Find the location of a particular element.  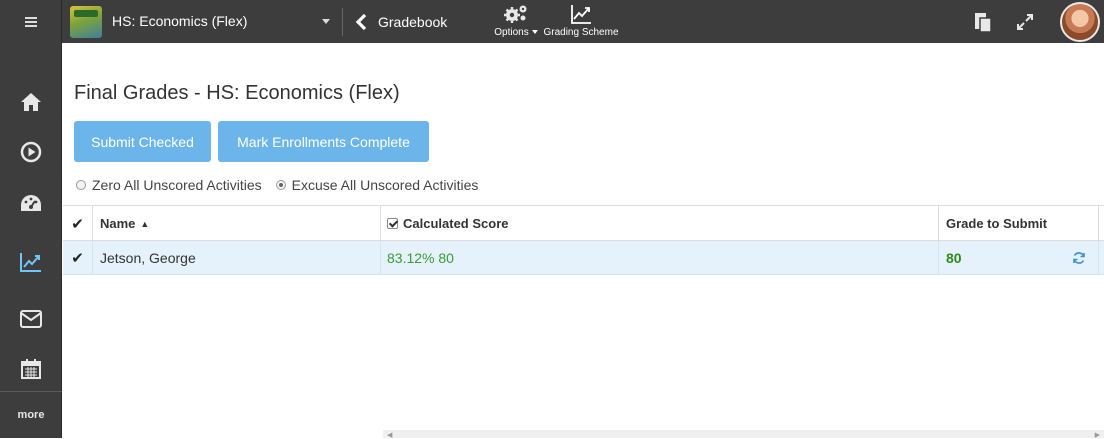

refresh-icon is located at coordinates (1079, 258).